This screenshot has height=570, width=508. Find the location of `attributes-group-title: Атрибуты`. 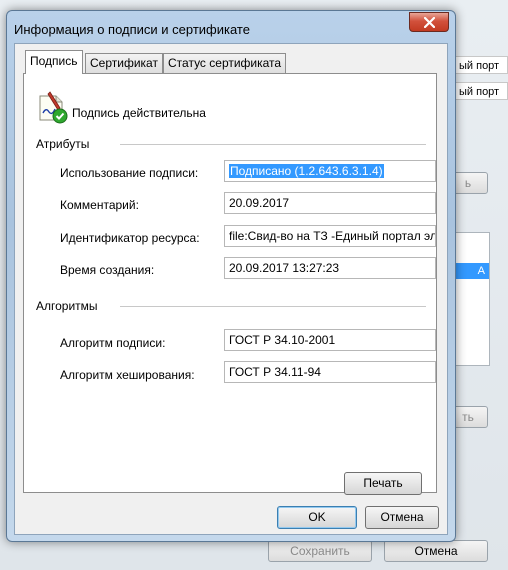

attributes-group-title: Атрибуты is located at coordinates (66, 144).